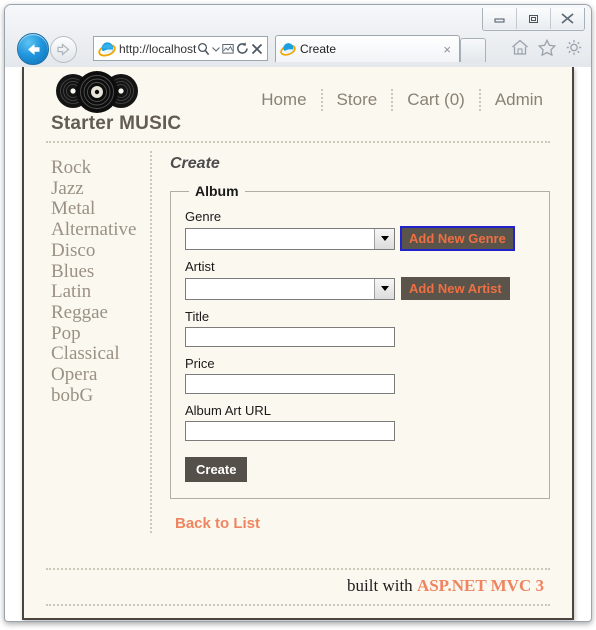 Image resolution: width=596 pixels, height=630 pixels. I want to click on album-art-url-label: Album Art URL, so click(228, 410).